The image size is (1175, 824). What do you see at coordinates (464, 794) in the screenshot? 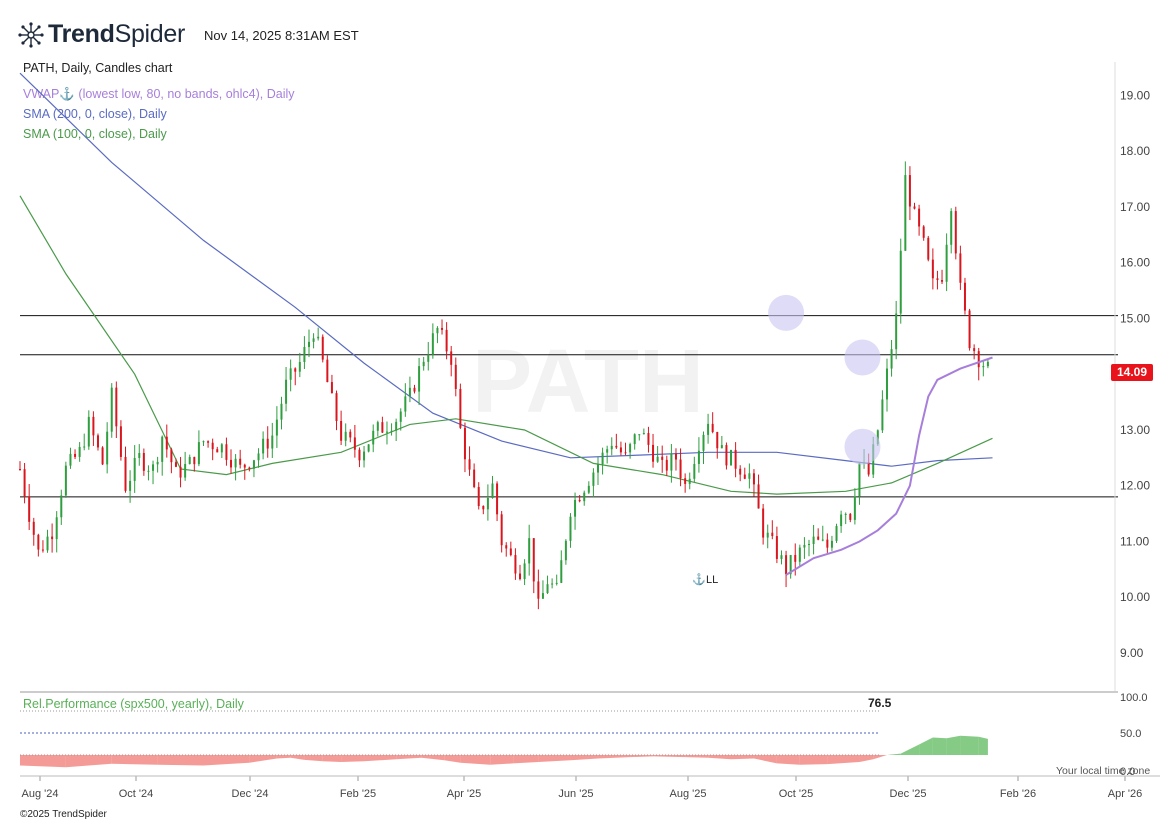
I see `x-tick-label: Apr '25` at bounding box center [464, 794].